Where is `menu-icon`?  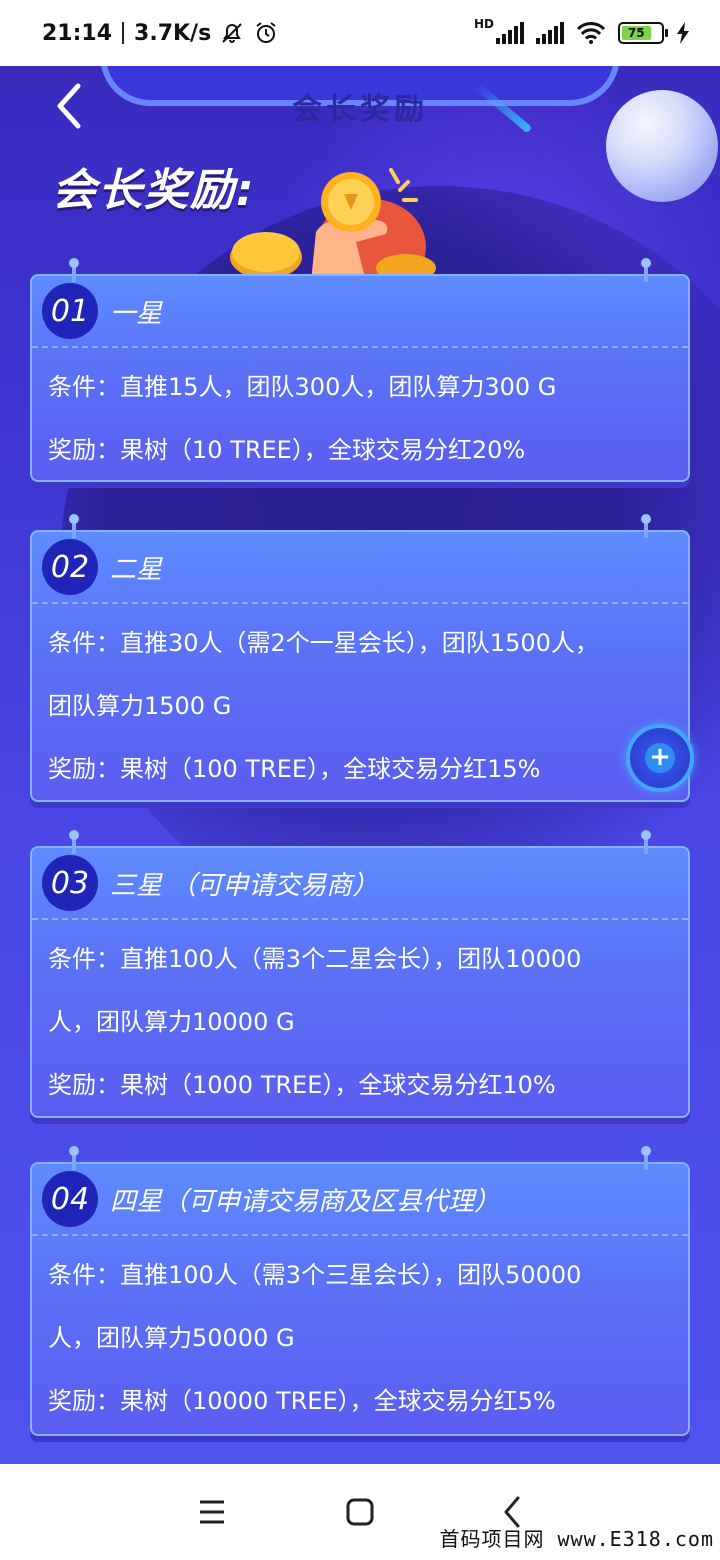
menu-icon is located at coordinates (212, 1512).